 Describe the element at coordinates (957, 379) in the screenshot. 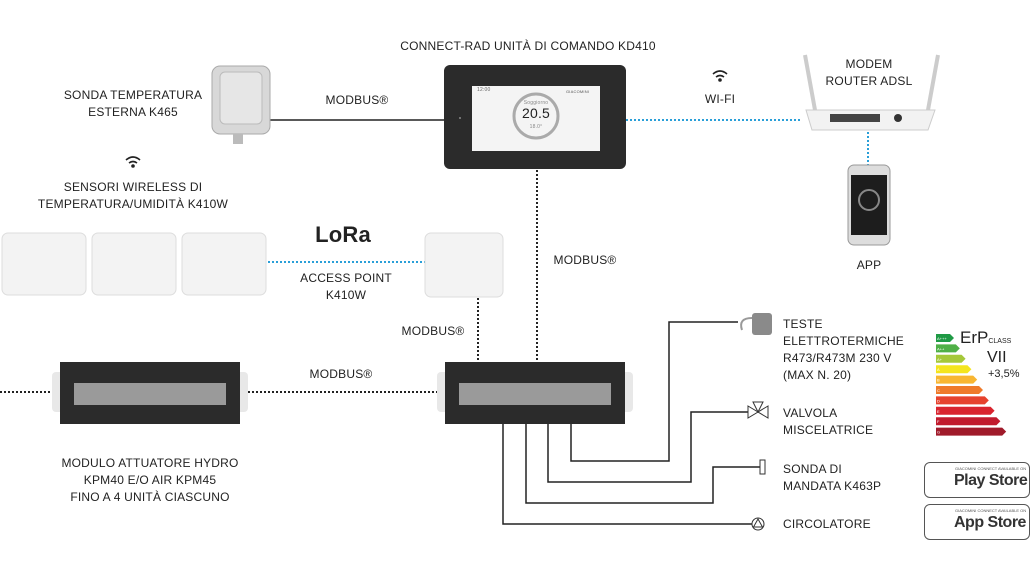

I see `erp-band-b` at that location.